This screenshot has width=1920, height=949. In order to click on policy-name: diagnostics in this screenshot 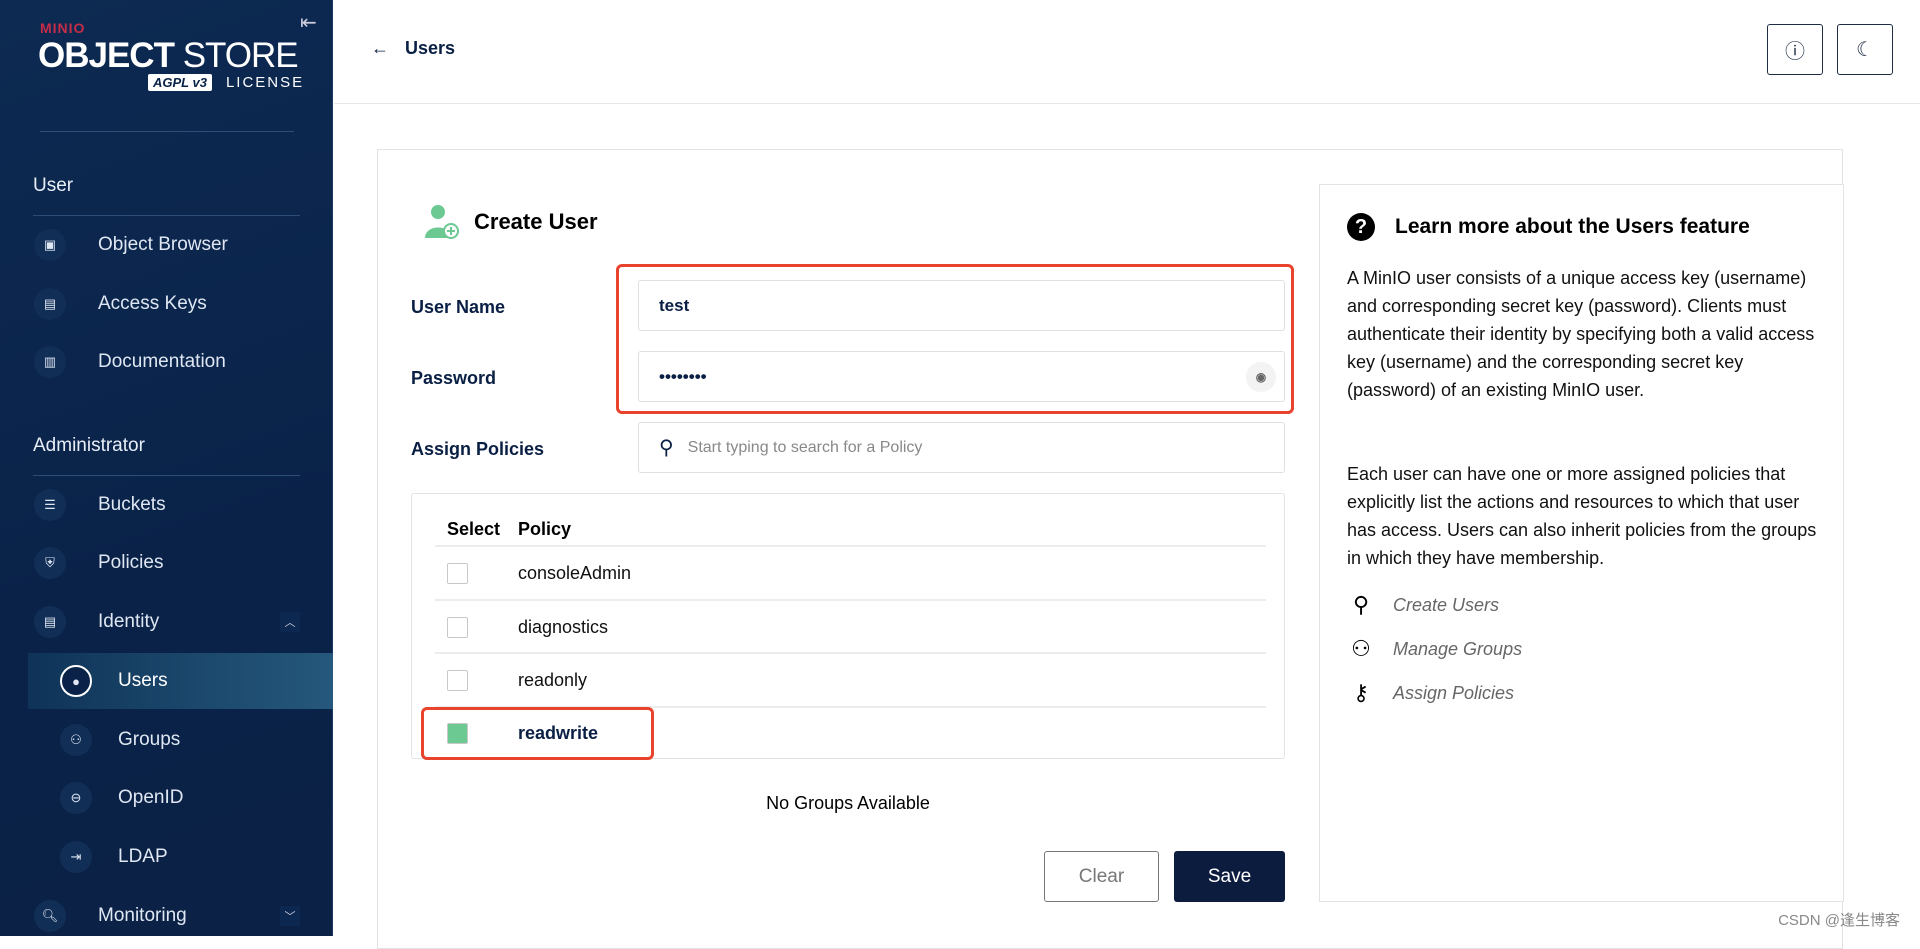, I will do `click(563, 627)`.